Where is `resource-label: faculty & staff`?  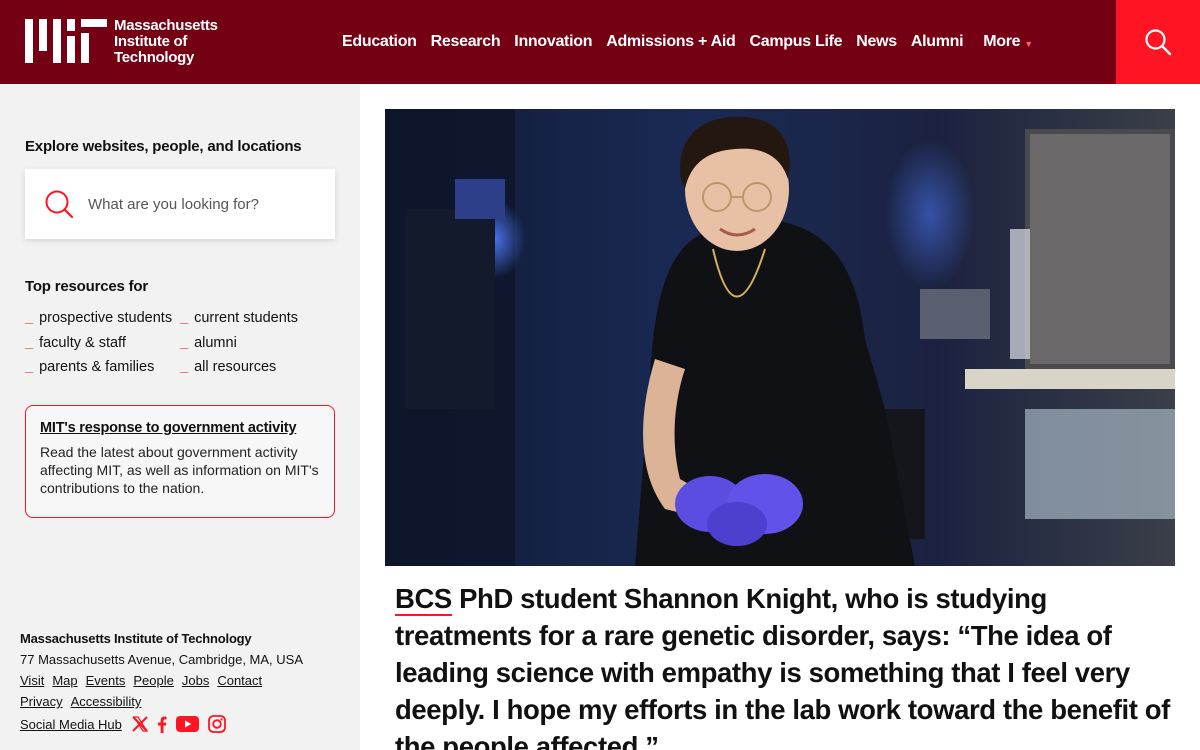 resource-label: faculty & staff is located at coordinates (82, 342).